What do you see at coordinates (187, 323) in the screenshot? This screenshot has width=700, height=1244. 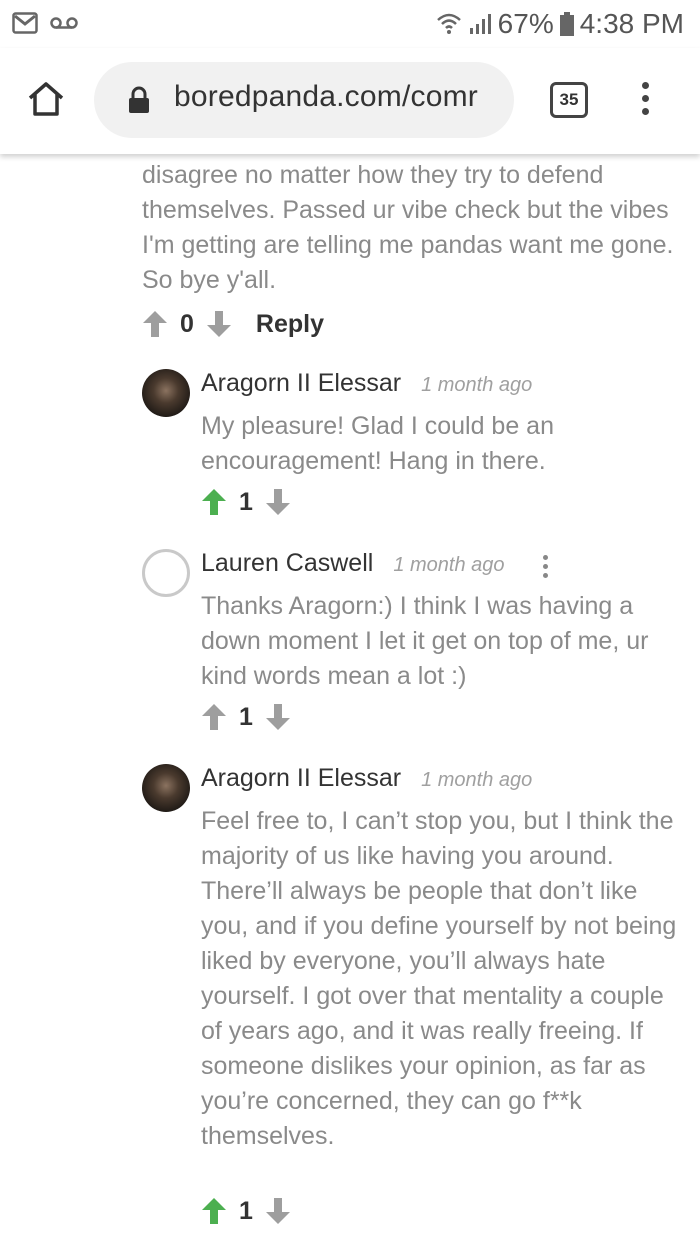 I see `vote-count: 0` at bounding box center [187, 323].